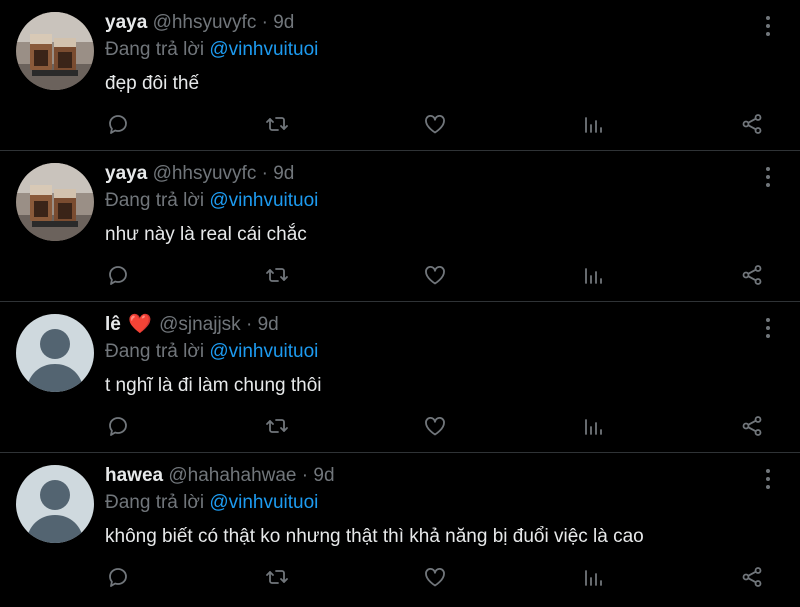 The image size is (800, 607). I want to click on user-handle: @hahahahwae, so click(232, 475).